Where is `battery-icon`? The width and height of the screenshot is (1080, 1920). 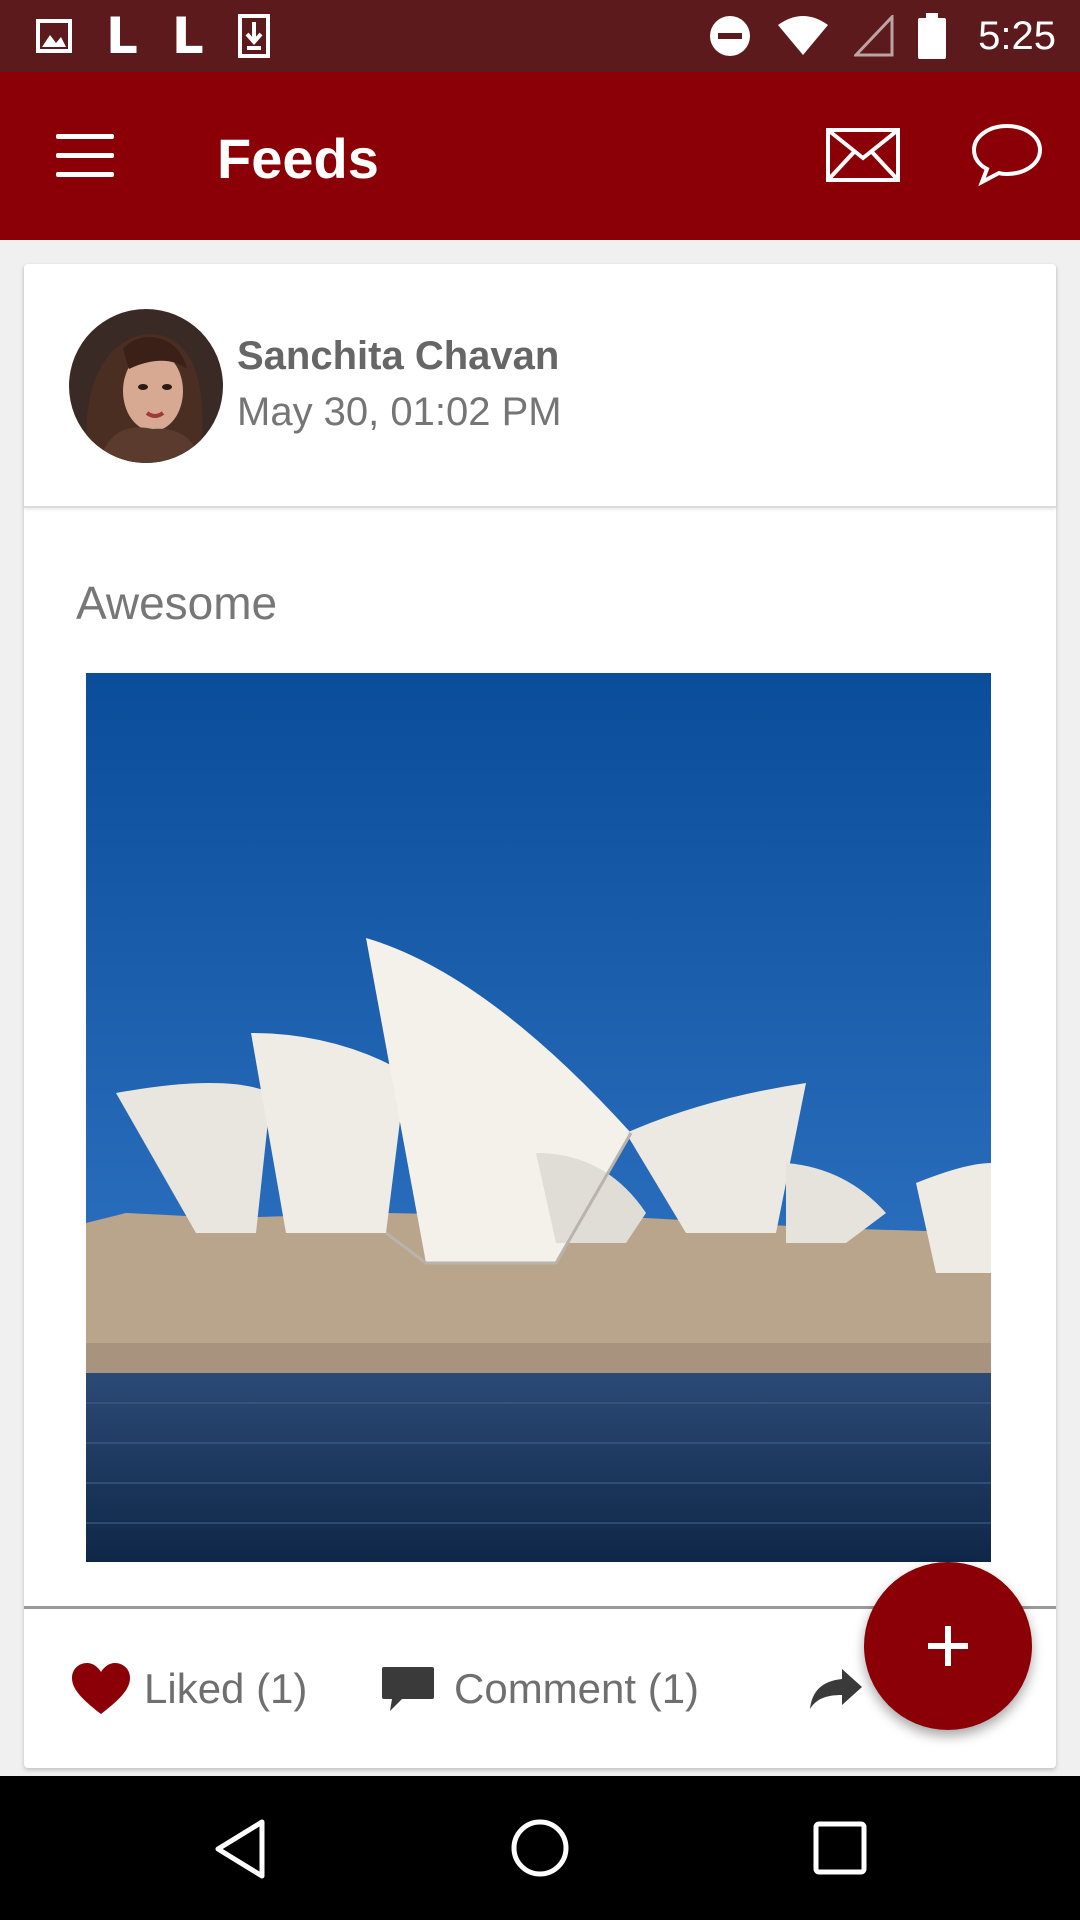 battery-icon is located at coordinates (932, 36).